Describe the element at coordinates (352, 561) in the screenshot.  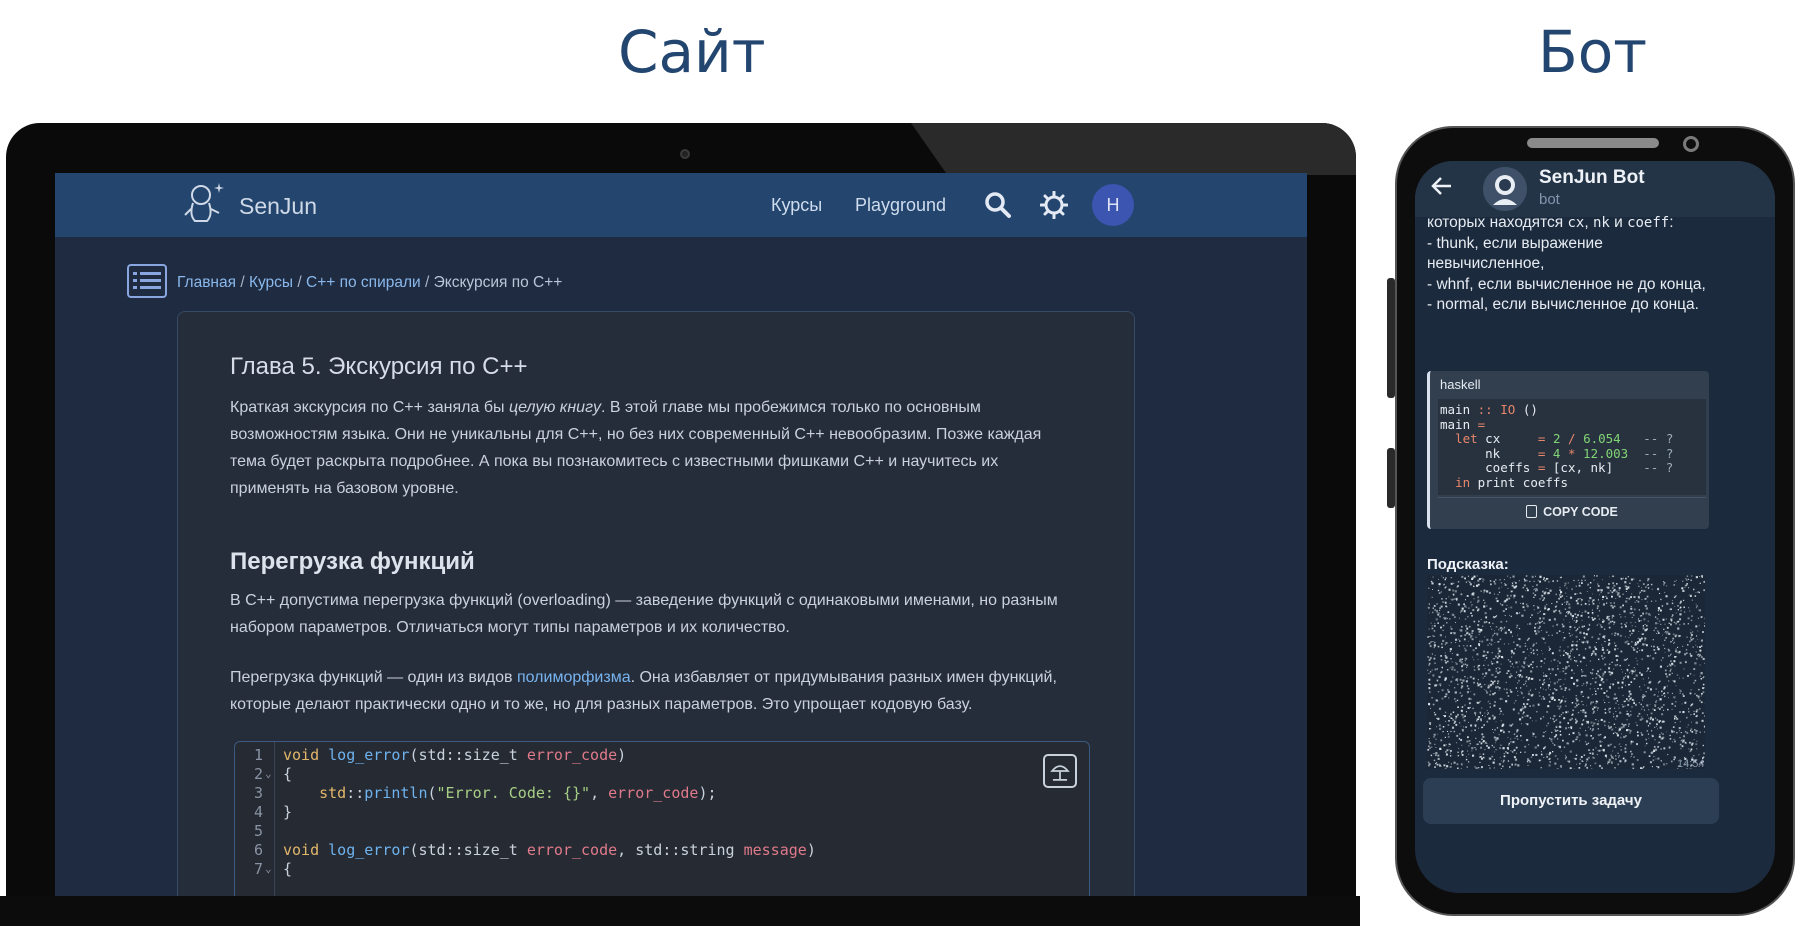
I see `section-title: Перегрузка функций` at that location.